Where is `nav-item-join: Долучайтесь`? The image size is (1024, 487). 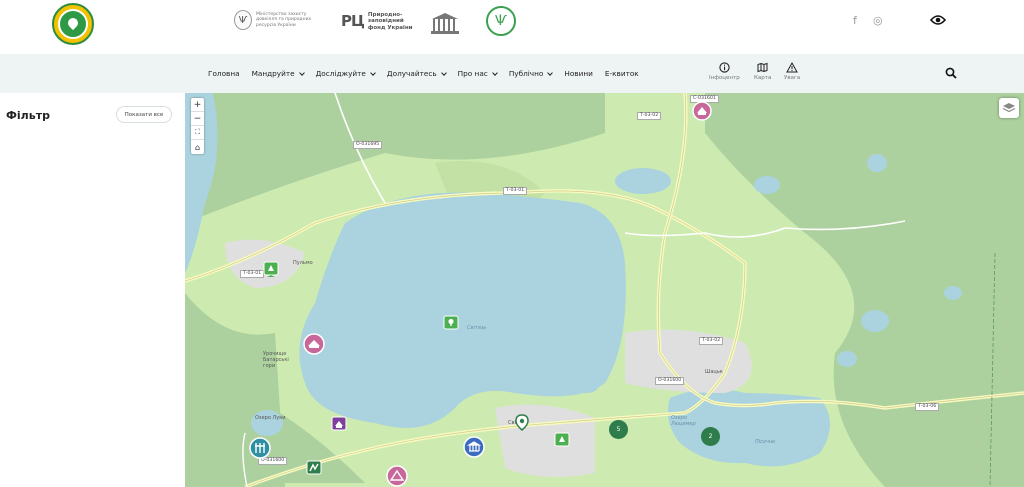 nav-item-join: Долучайтесь is located at coordinates (416, 73).